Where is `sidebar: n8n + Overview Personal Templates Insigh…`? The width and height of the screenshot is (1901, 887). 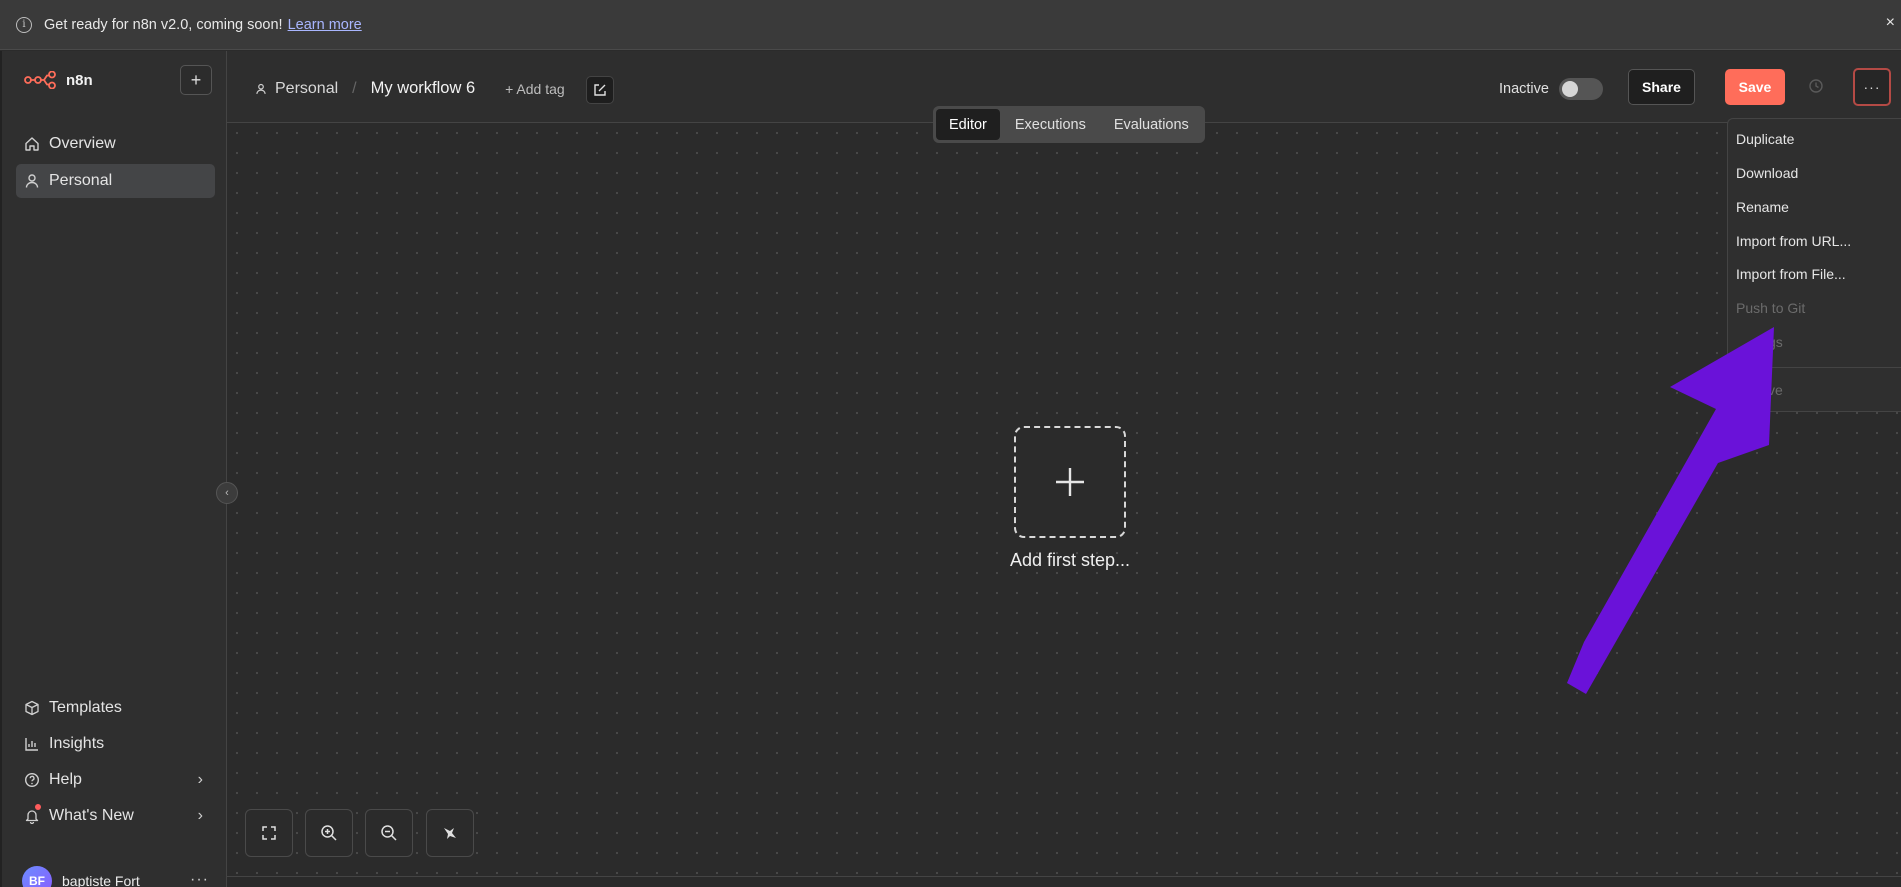
sidebar: n8n + Overview Personal Templates Insigh… is located at coordinates (113, 469).